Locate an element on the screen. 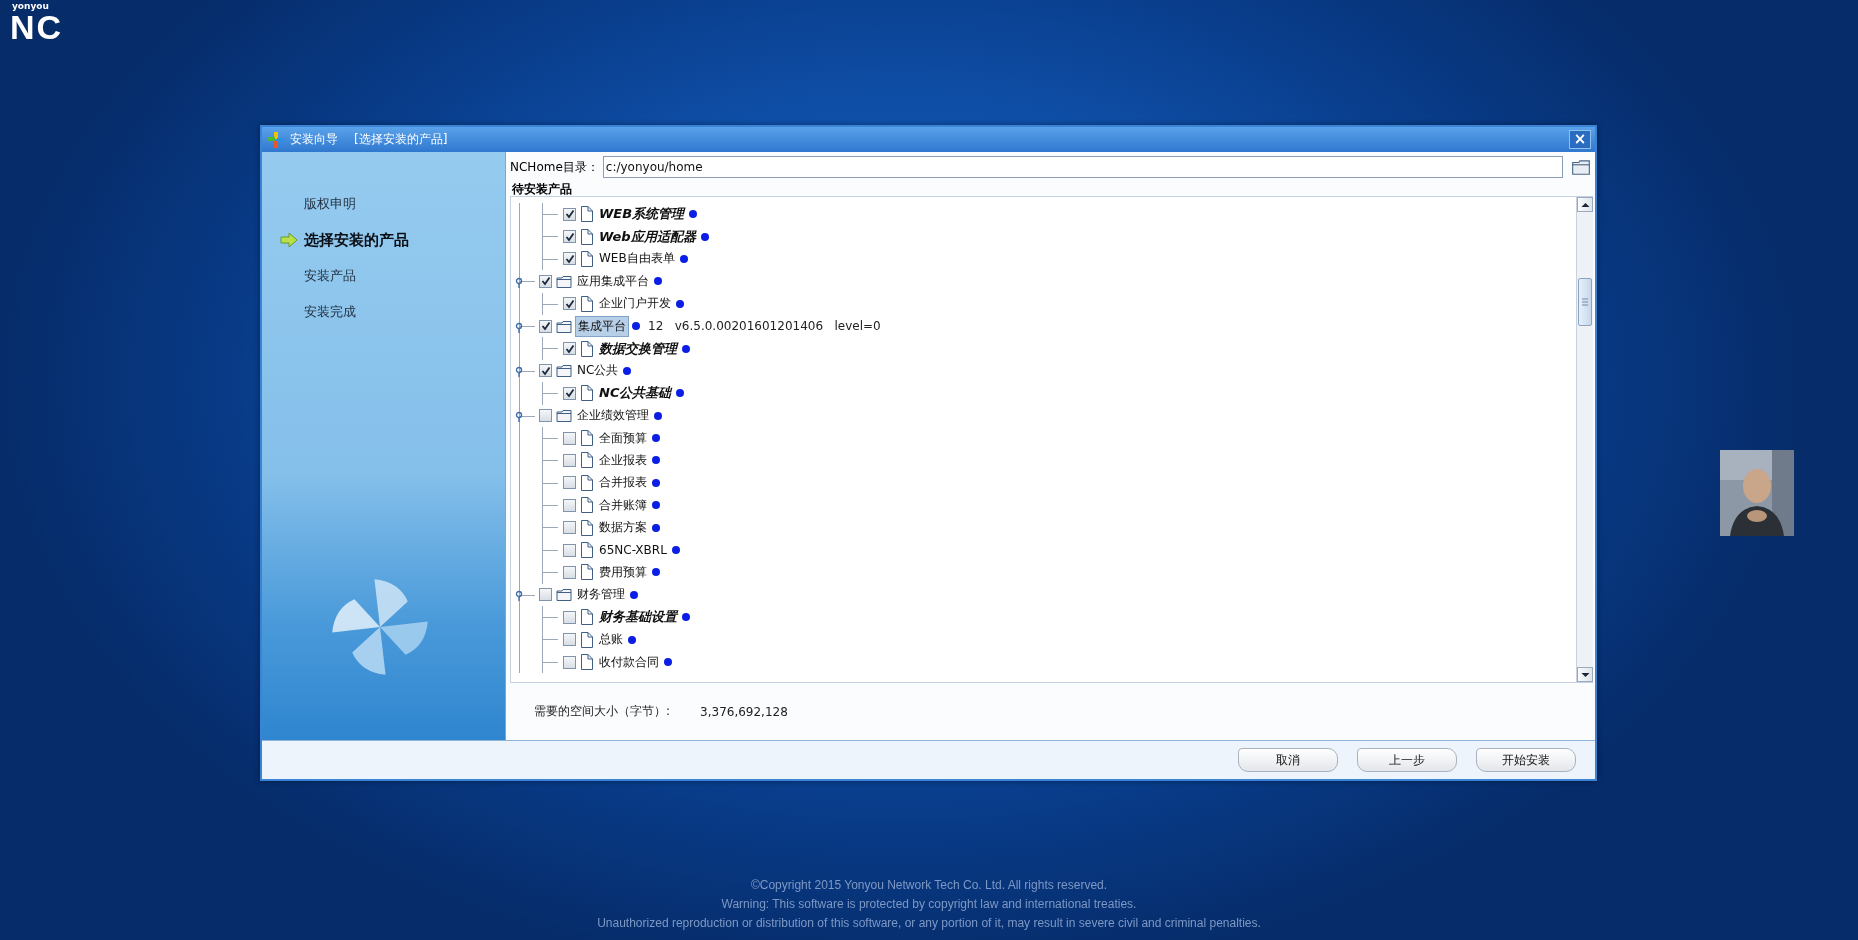 Image resolution: width=1858 pixels, height=940 pixels. tree-item-label: 财务管理 is located at coordinates (601, 595).